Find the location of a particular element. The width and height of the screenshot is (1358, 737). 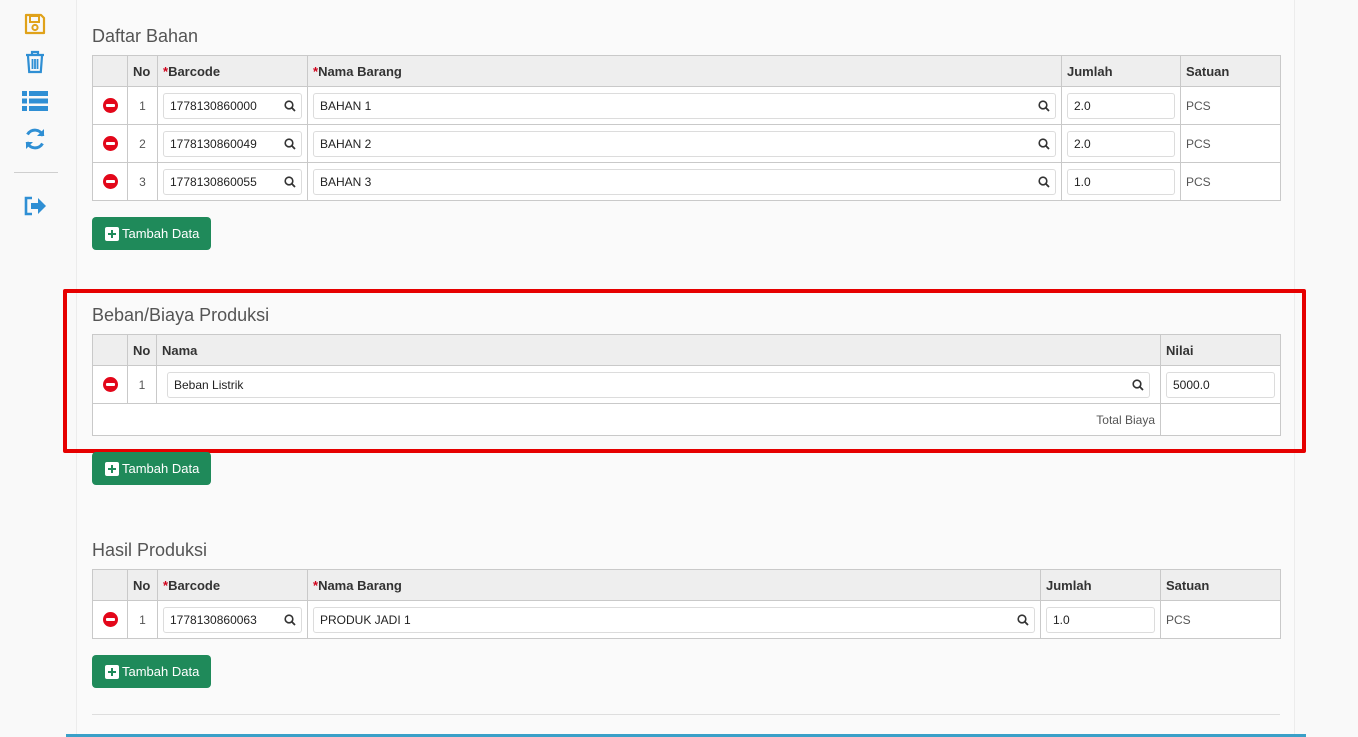

barcode-value: 1778130860055 is located at coordinates (213, 181).